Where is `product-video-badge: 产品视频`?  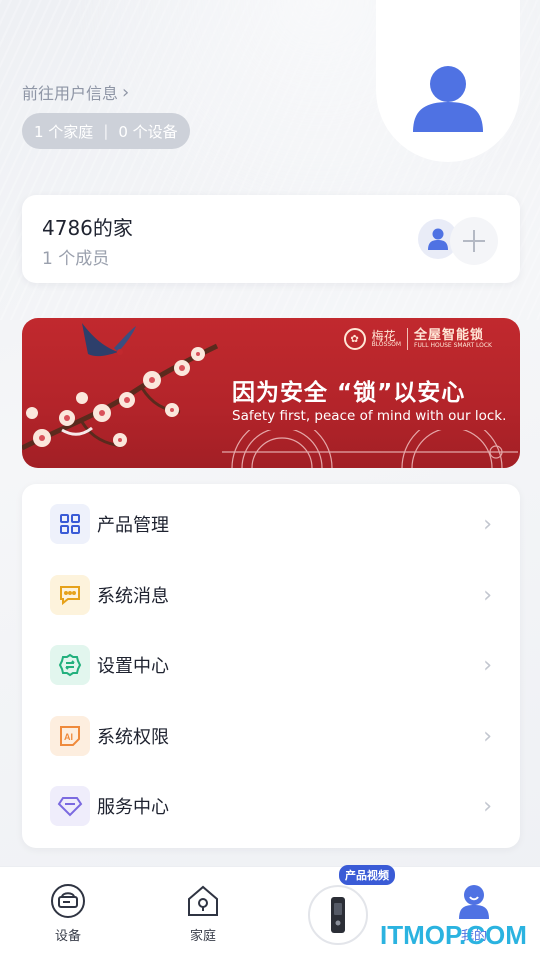
product-video-badge: 产品视频 is located at coordinates (367, 875).